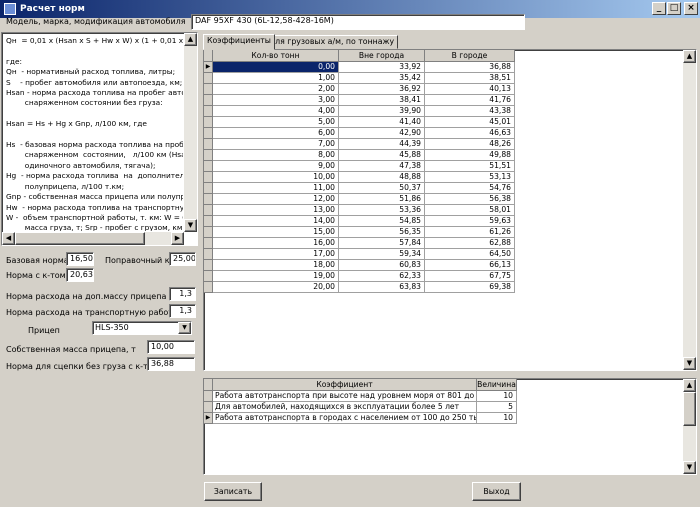 The width and height of the screenshot is (700, 507). Describe the element at coordinates (382, 276) in the screenshot. I see `table-cell: 62,33` at that location.